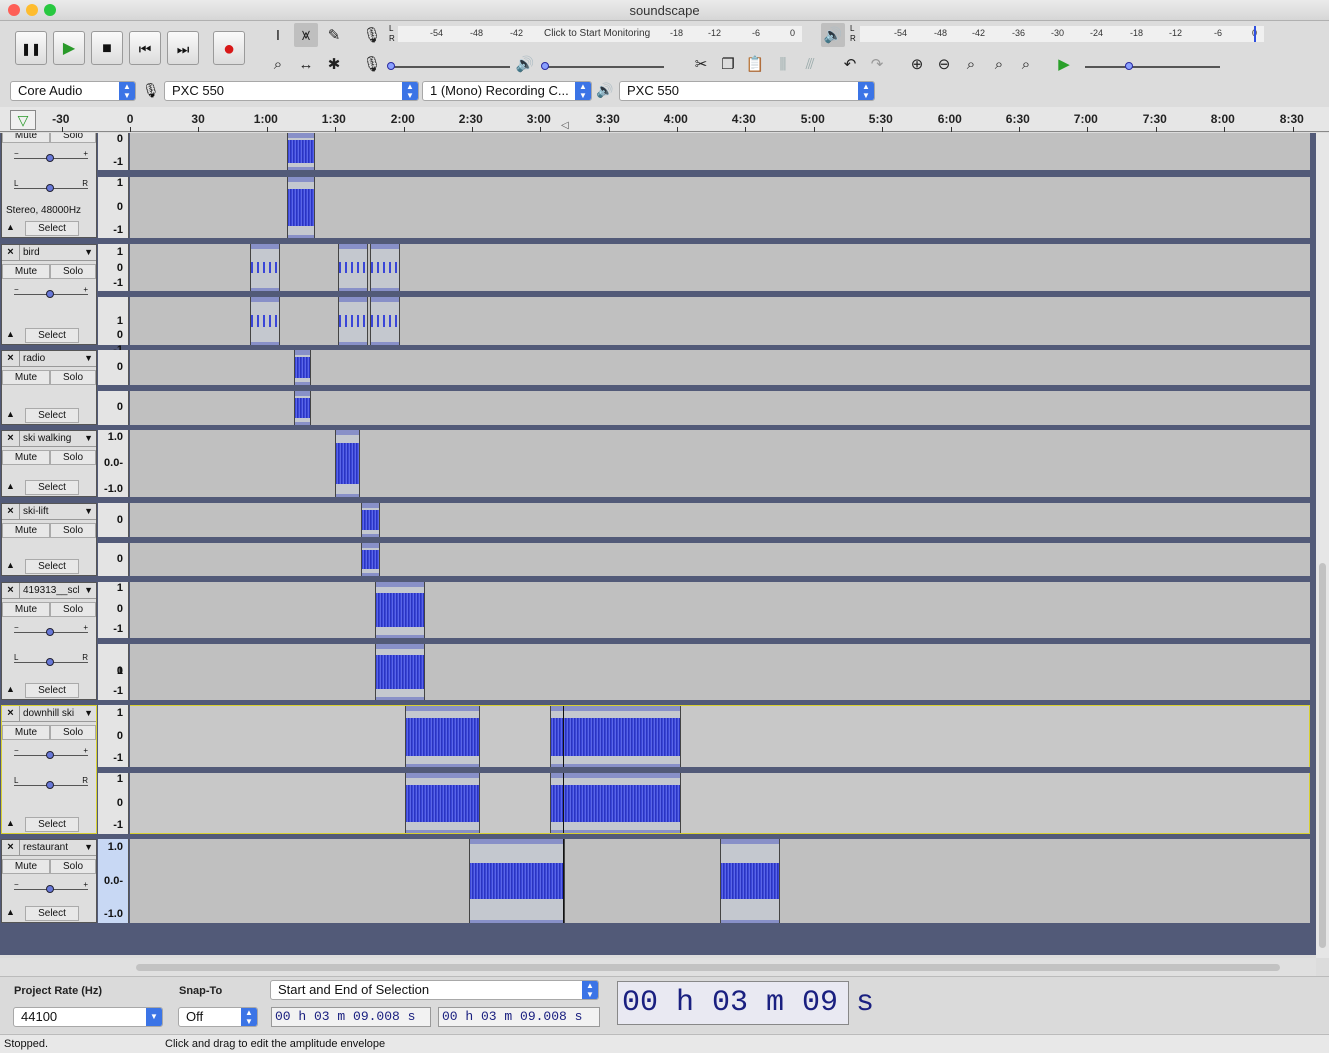 The image size is (1329, 1053). I want to click on start-monitoring-text: Click to Start Monitoring, so click(597, 33).